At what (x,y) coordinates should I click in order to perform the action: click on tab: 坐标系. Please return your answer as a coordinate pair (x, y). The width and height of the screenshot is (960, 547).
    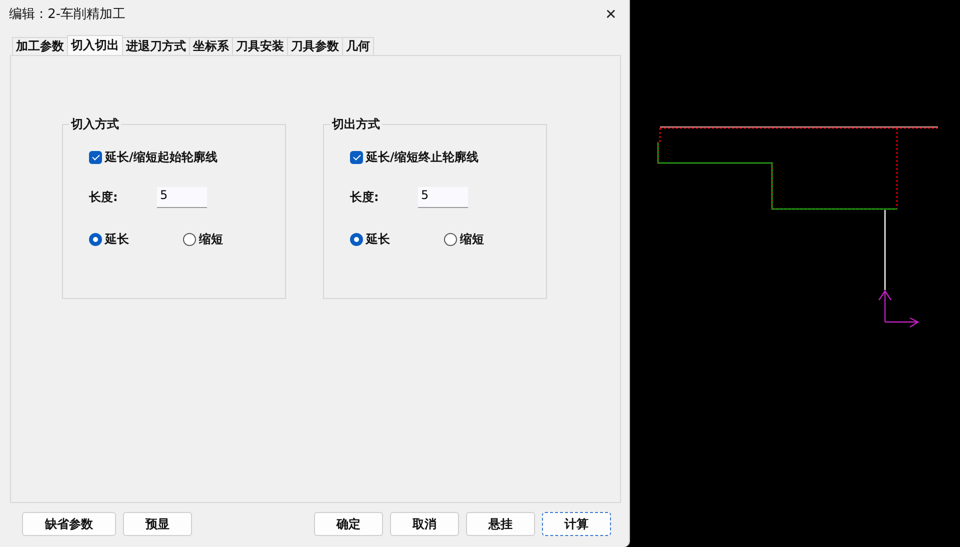
    Looking at the image, I should click on (211, 46).